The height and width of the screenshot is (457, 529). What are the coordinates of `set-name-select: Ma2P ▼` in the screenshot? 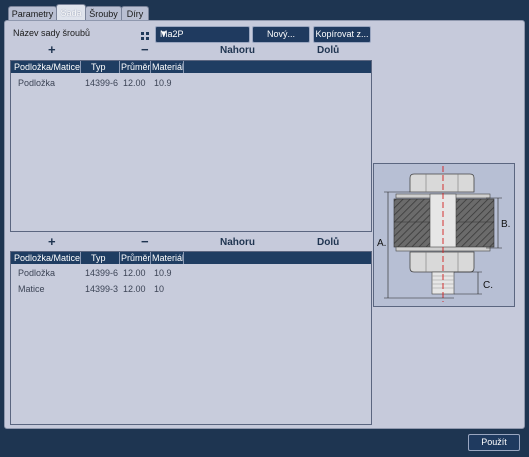 It's located at (202, 34).